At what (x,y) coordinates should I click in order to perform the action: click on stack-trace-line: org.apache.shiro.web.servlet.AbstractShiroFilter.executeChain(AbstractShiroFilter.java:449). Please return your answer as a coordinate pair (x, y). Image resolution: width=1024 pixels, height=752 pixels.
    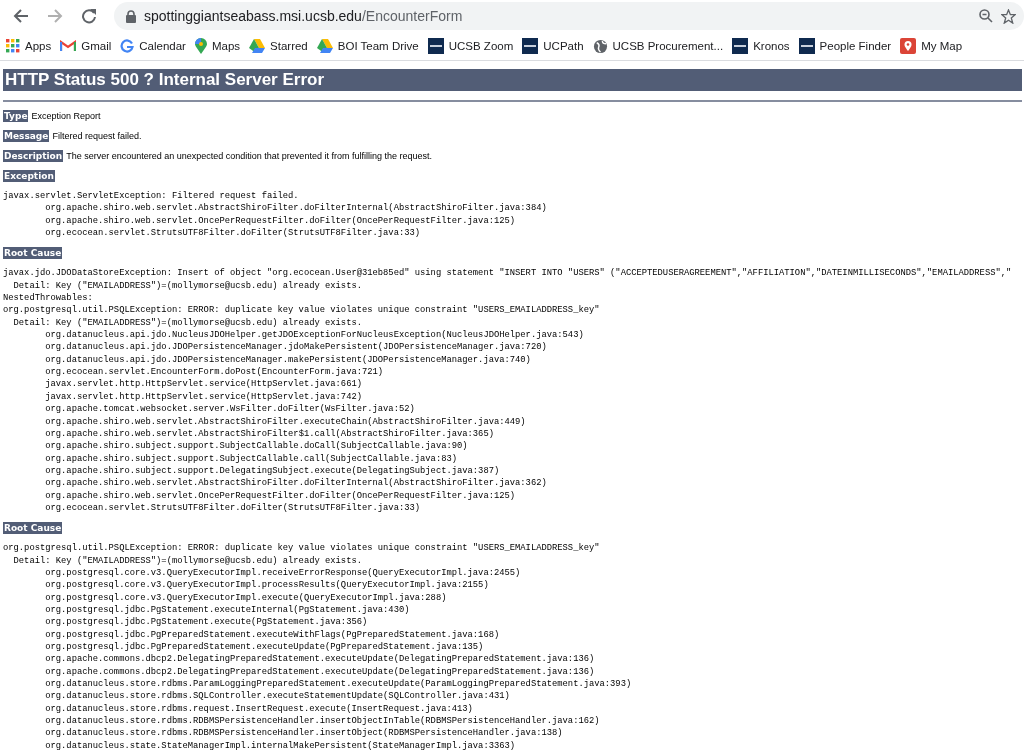
    Looking at the image, I should click on (285, 421).